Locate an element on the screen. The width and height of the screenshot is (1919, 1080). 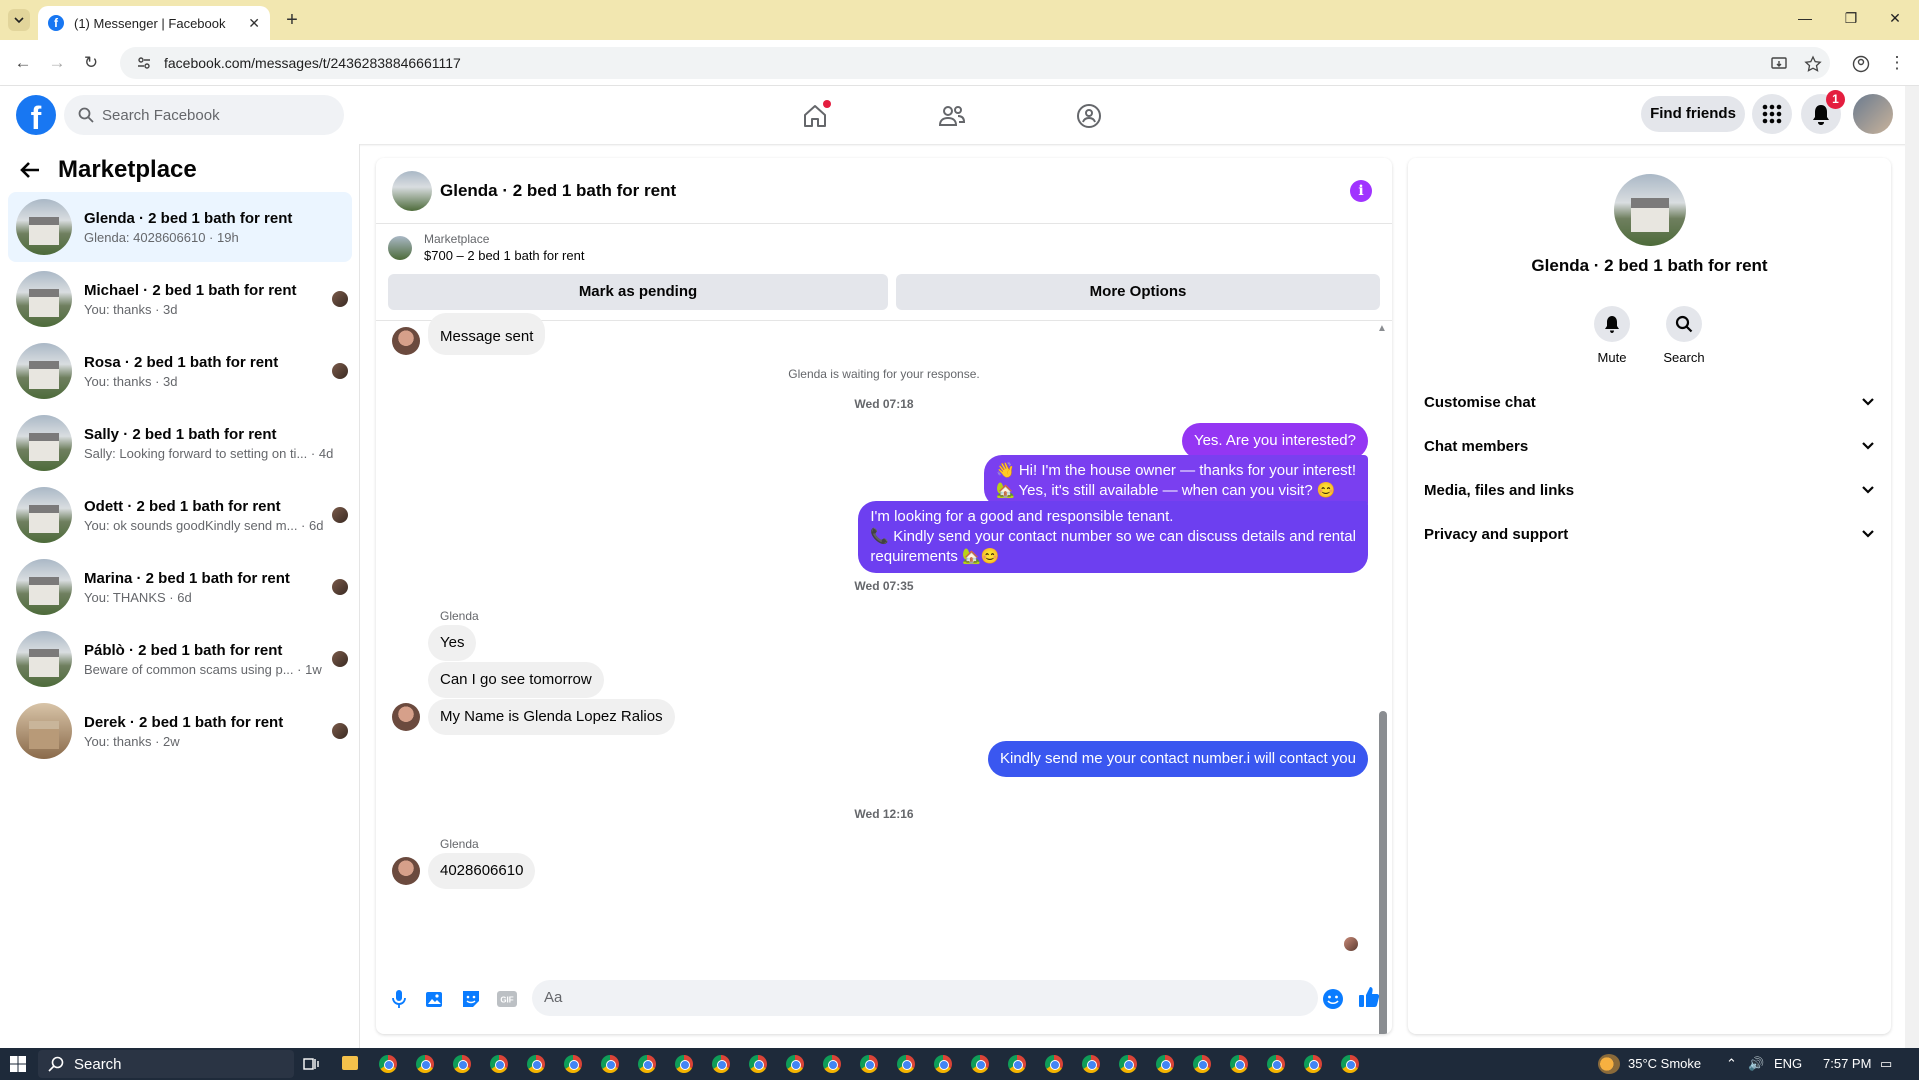
gif-icon: GIF is located at coordinates (507, 999).